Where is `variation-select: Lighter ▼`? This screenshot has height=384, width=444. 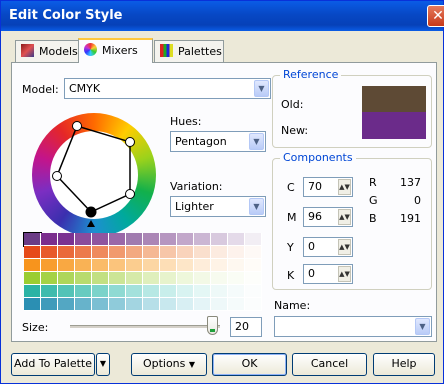 variation-select: Lighter ▼ is located at coordinates (218, 206).